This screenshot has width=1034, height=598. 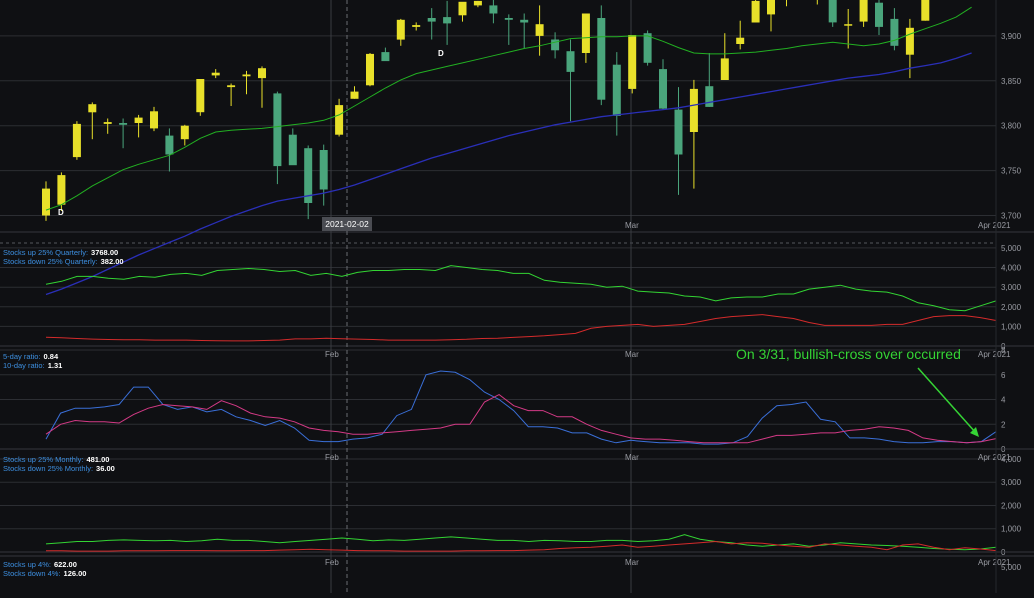 What do you see at coordinates (1003, 424) in the screenshot?
I see `ratio-y-tick: 2` at bounding box center [1003, 424].